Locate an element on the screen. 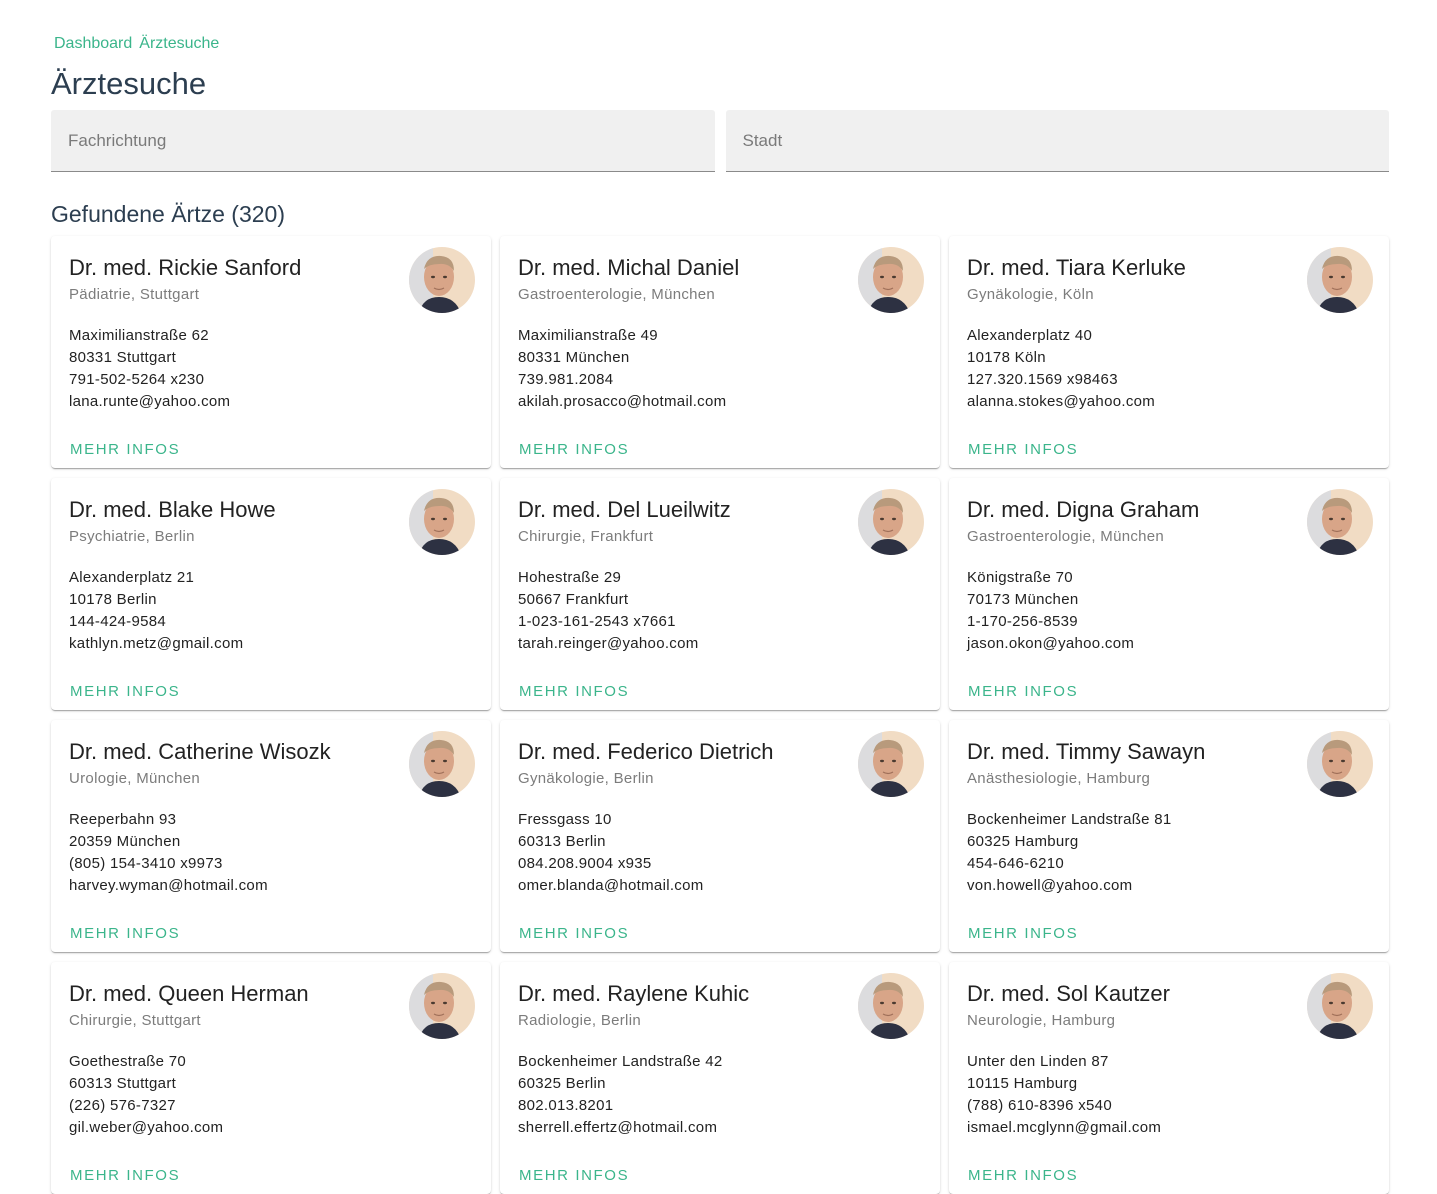  doctor-phone: 1-170-256-8539 is located at coordinates (1022, 621).